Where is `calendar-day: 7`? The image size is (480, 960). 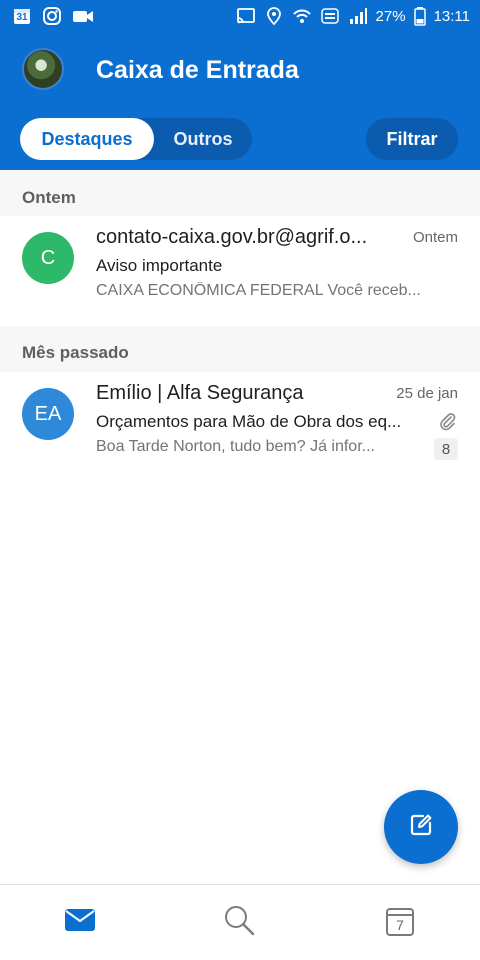 calendar-day: 7 is located at coordinates (400, 925).